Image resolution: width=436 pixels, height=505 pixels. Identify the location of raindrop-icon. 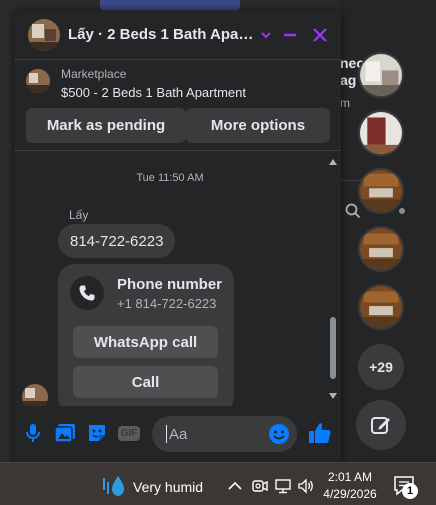
(114, 486).